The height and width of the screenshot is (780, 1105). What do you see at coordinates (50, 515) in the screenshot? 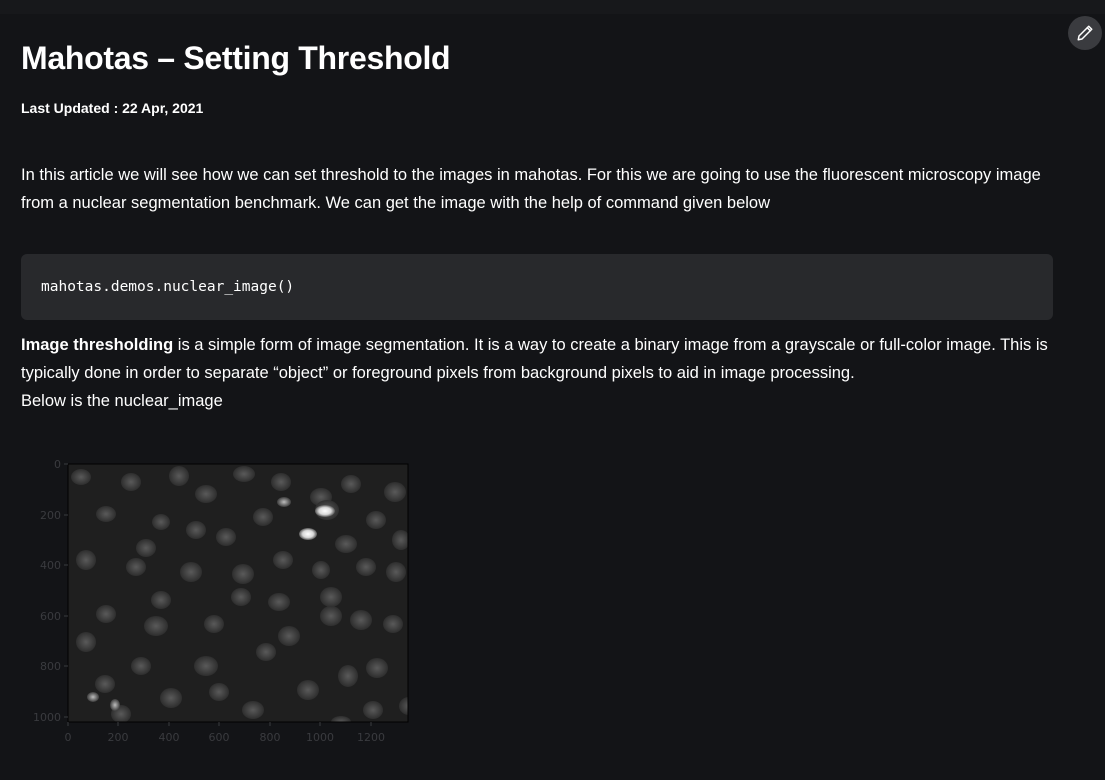
I see `y-tick-label: 200` at bounding box center [50, 515].